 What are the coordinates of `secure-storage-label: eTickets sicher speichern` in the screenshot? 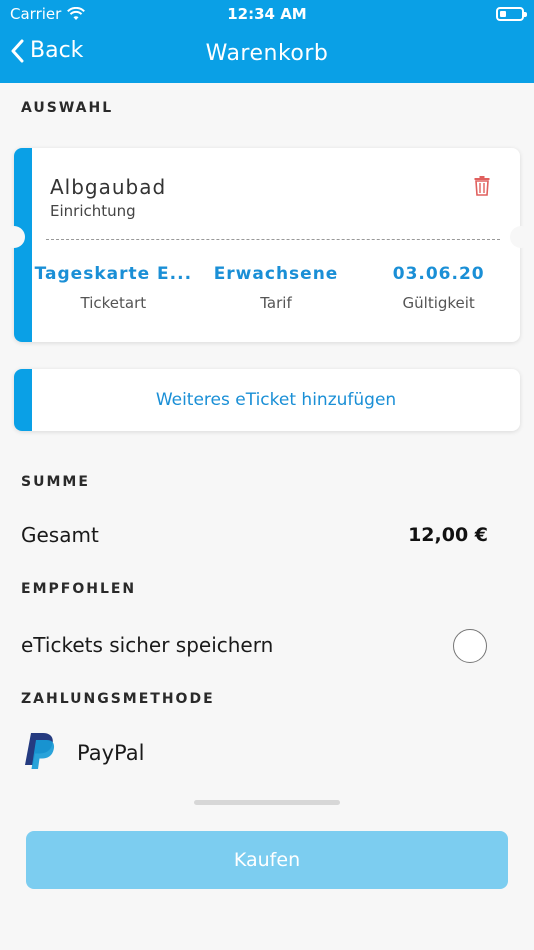 It's located at (147, 645).